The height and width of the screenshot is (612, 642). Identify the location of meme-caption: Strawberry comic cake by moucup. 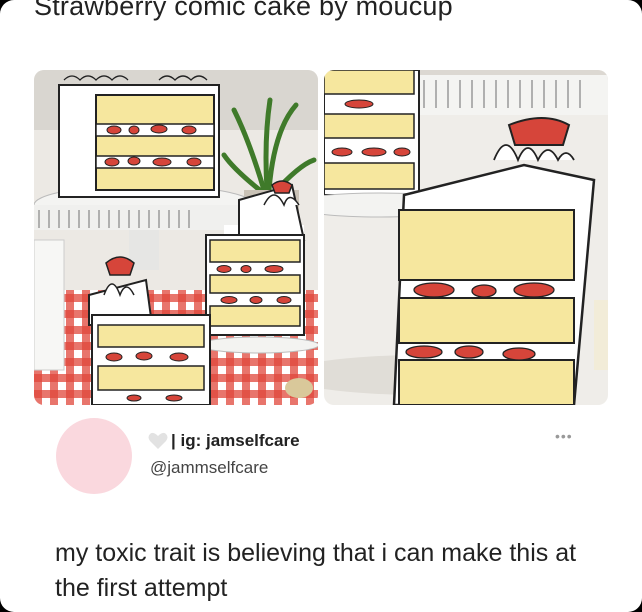
(243, 10).